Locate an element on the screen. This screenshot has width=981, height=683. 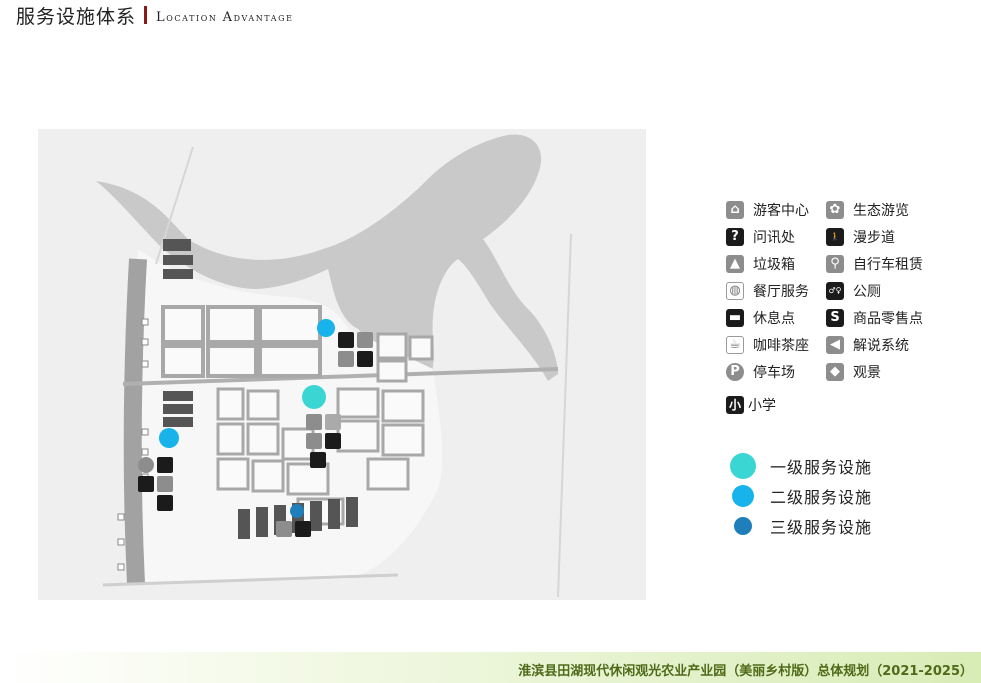
legend-label: 咖啡茶座 is located at coordinates (781, 345).